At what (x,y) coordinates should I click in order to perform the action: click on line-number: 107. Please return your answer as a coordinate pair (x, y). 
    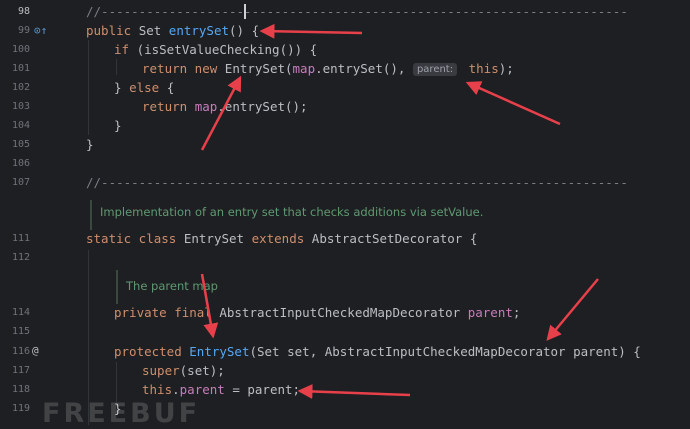
    Looking at the image, I should click on (20, 182).